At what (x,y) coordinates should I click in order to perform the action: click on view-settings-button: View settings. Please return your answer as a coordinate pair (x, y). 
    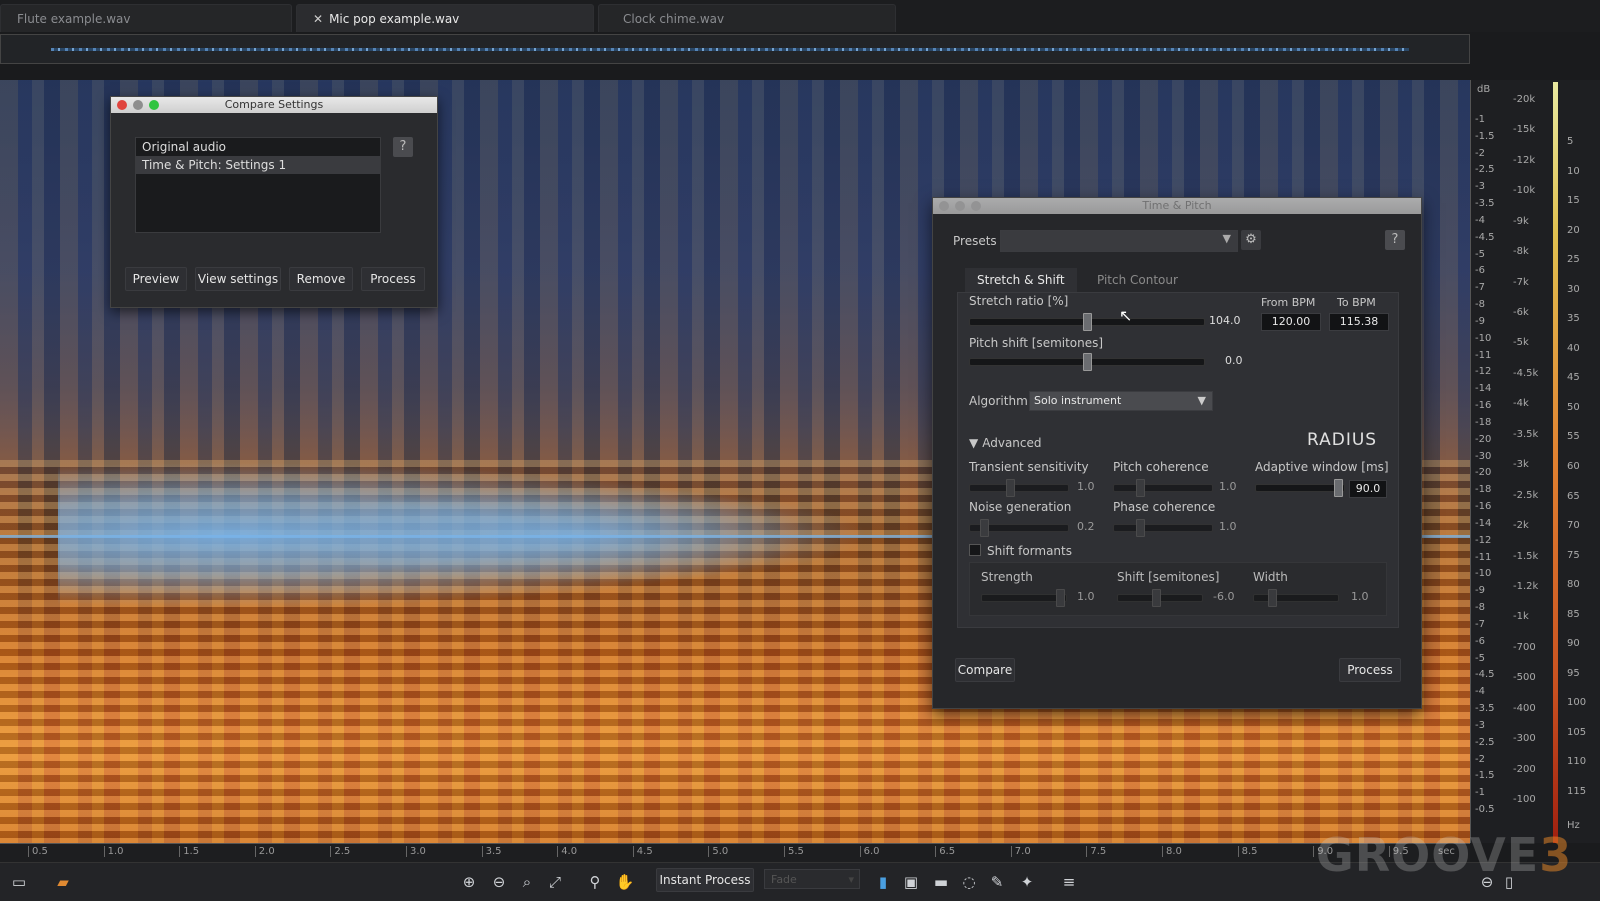
    Looking at the image, I should click on (238, 279).